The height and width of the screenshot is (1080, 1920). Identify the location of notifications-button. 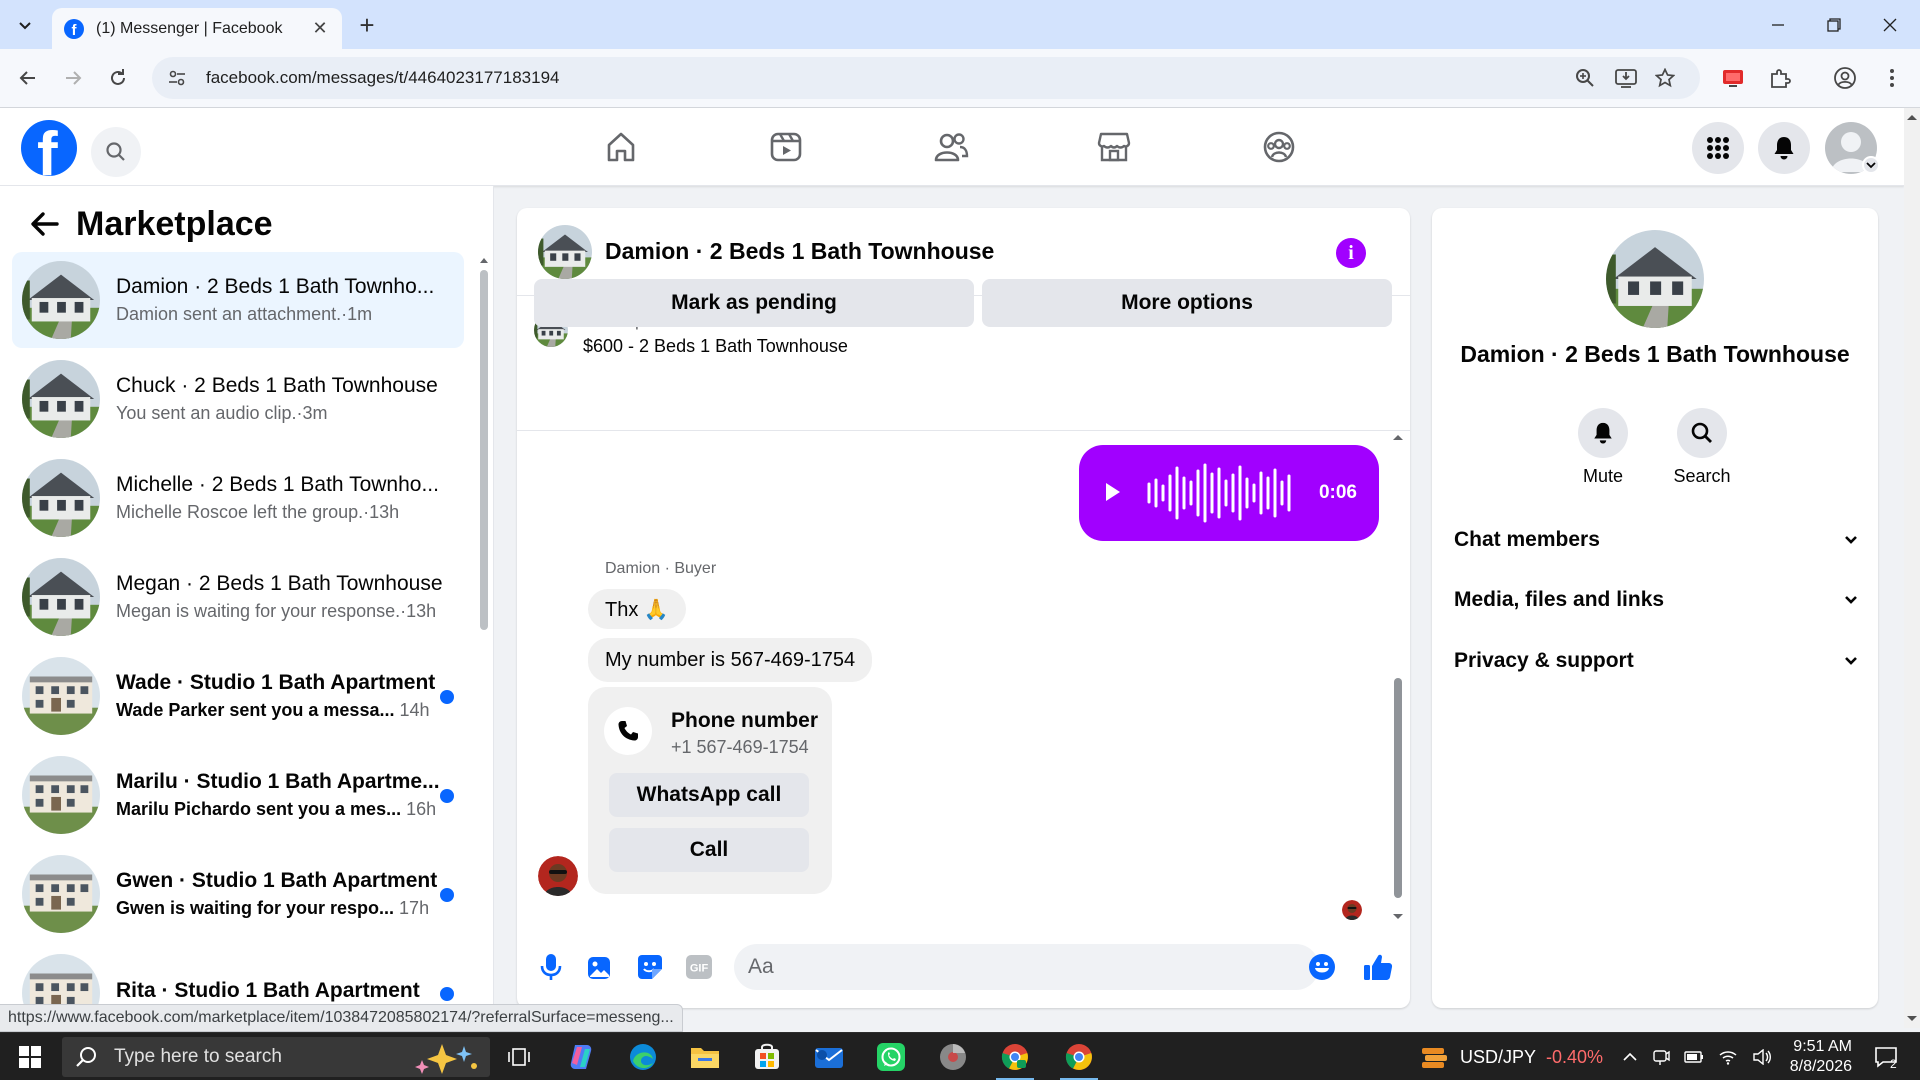
(1784, 148).